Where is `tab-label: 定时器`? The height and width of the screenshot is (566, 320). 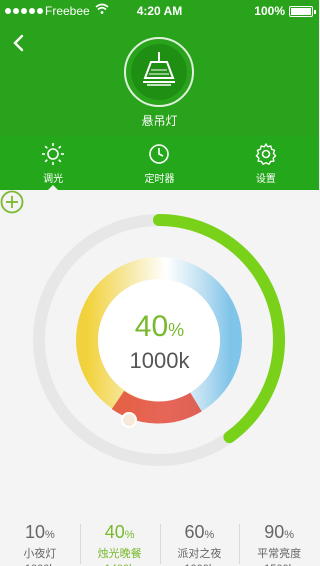
tab-label: 定时器 is located at coordinates (159, 179).